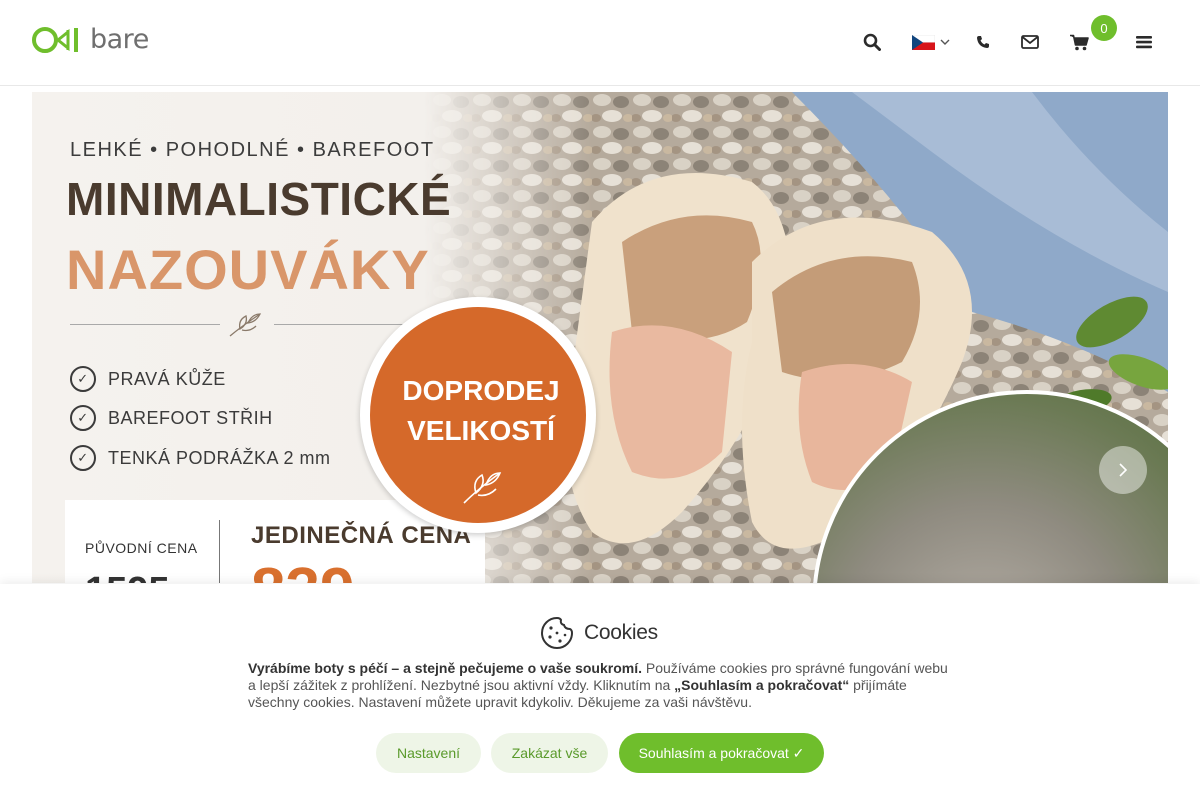  Describe the element at coordinates (259, 199) in the screenshot. I see `hero-heading-line1: MINIMALISTICKÉ` at that location.